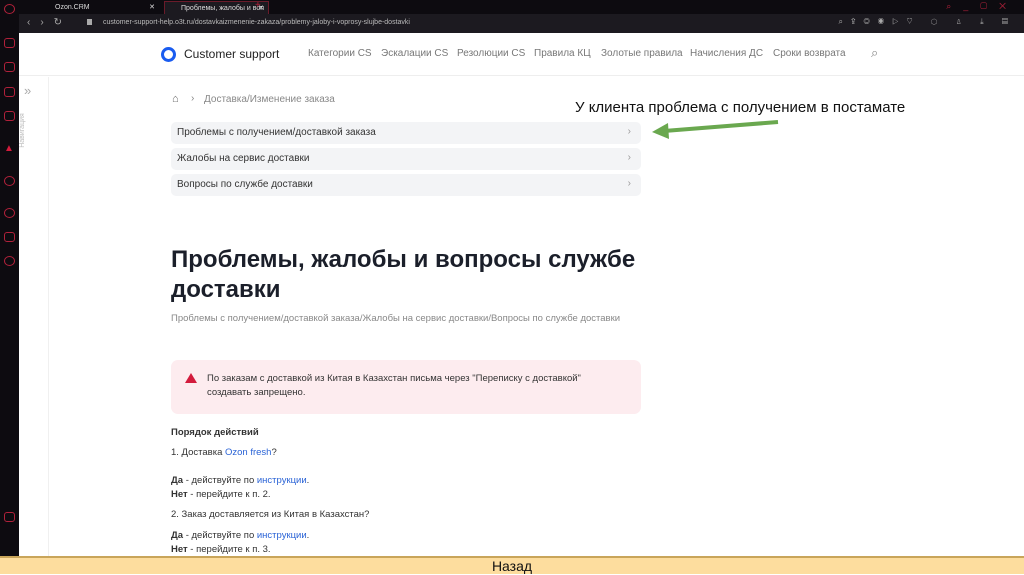 The height and width of the screenshot is (575, 1024). I want to click on tab-label: Проблемы, жалобы и воп, so click(223, 8).